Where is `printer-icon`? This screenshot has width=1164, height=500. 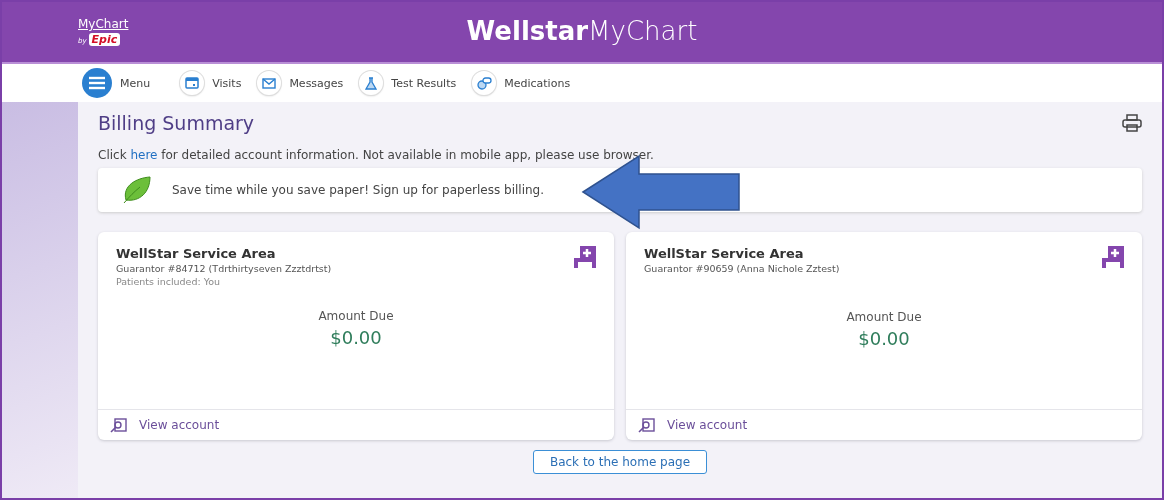 printer-icon is located at coordinates (1132, 123).